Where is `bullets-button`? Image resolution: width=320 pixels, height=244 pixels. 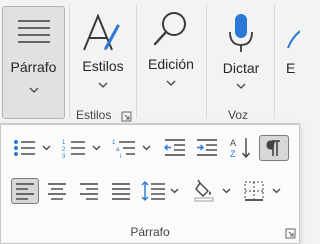 bullets-button is located at coordinates (32, 148).